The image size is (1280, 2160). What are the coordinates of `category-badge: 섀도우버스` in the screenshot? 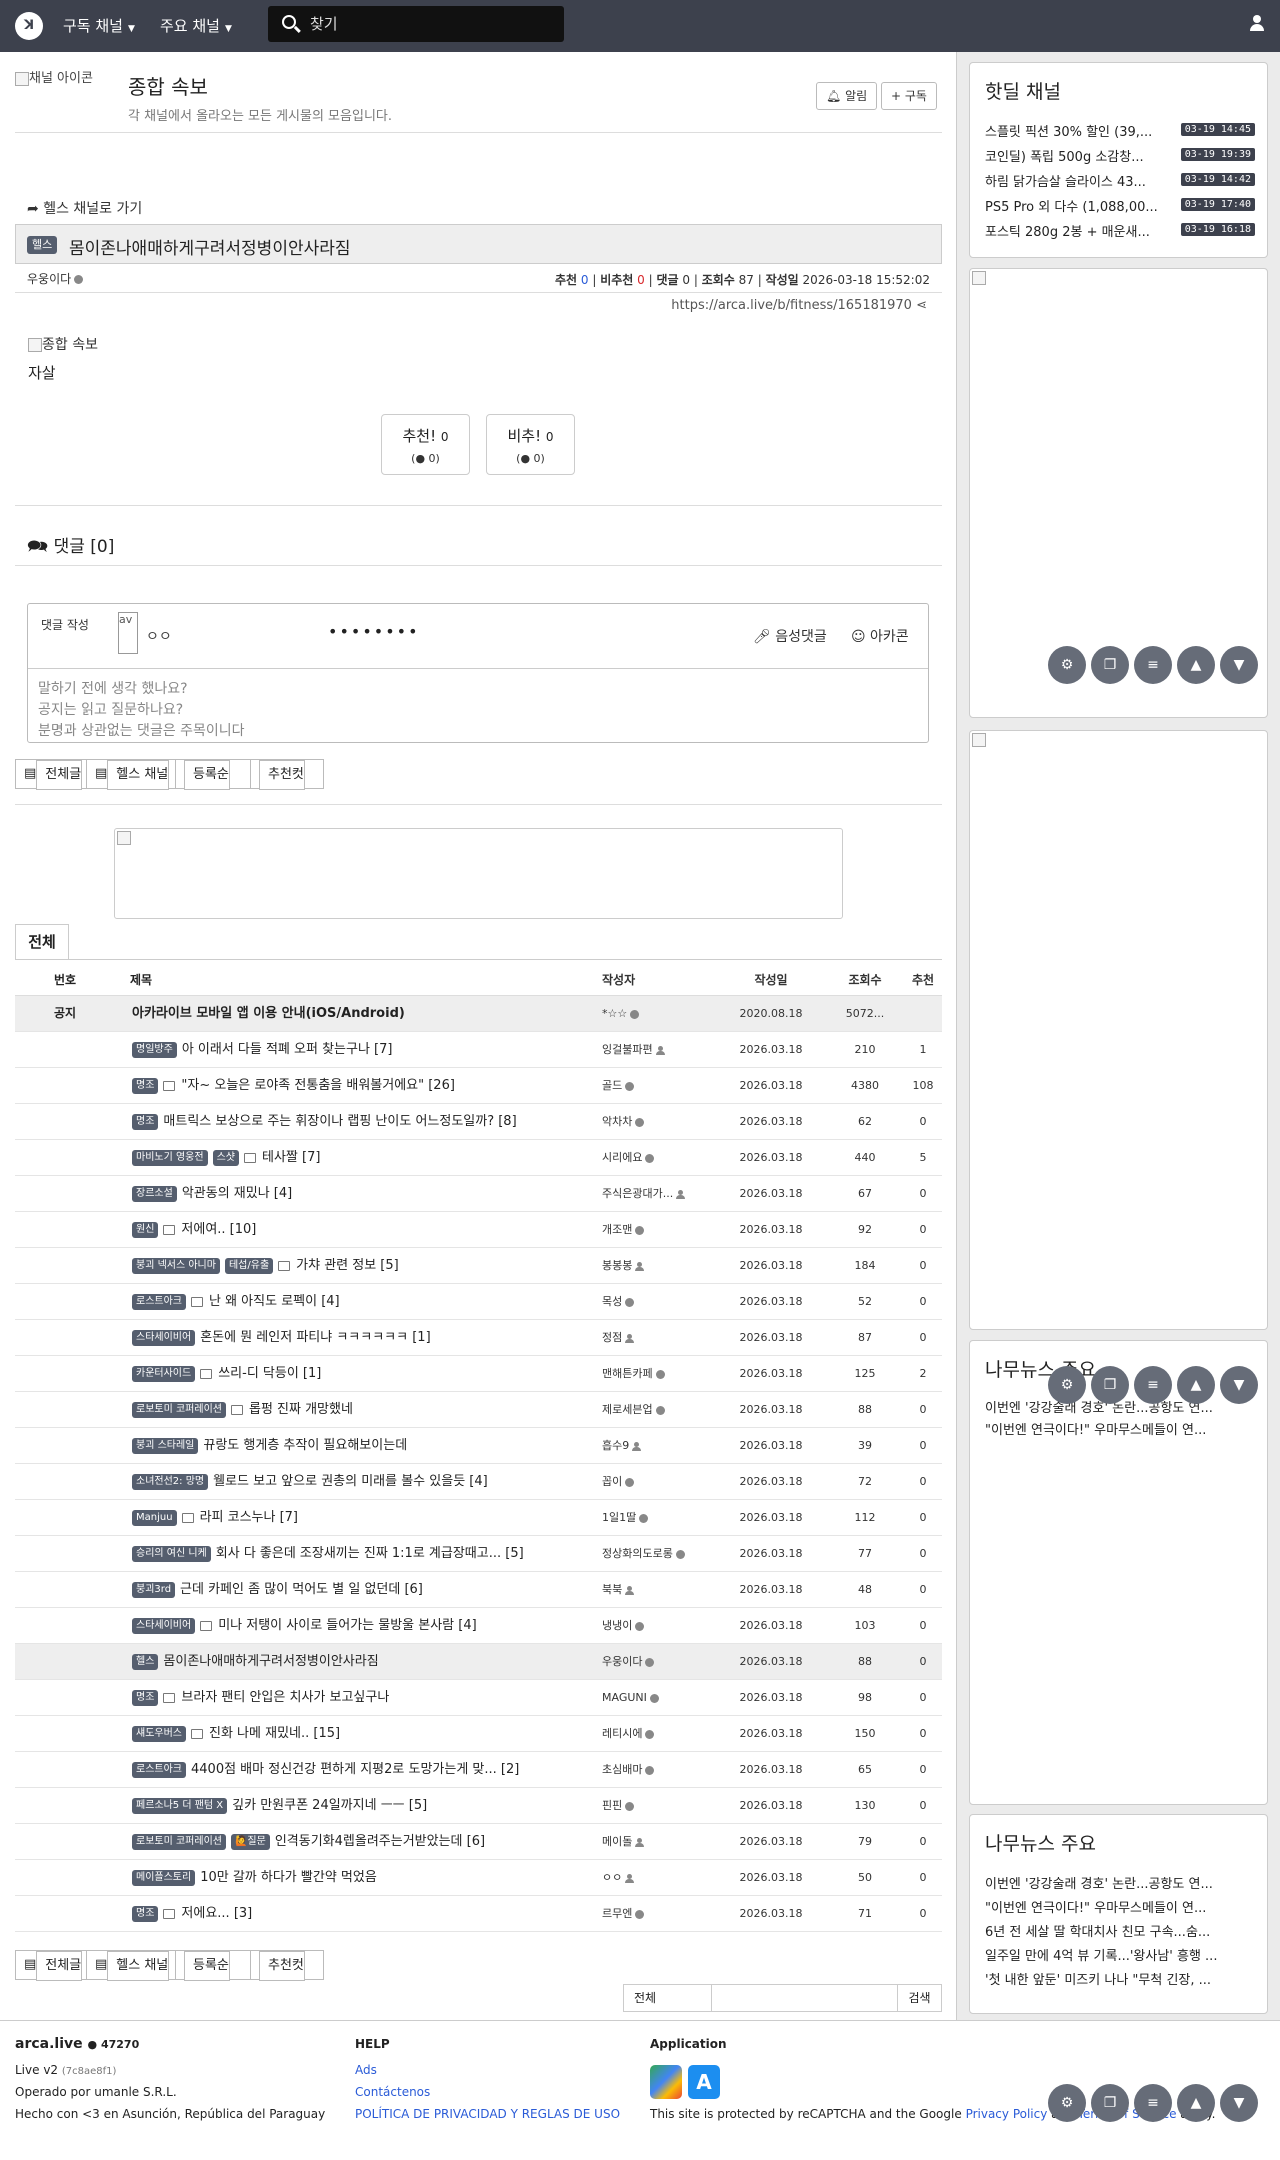 It's located at (159, 1733).